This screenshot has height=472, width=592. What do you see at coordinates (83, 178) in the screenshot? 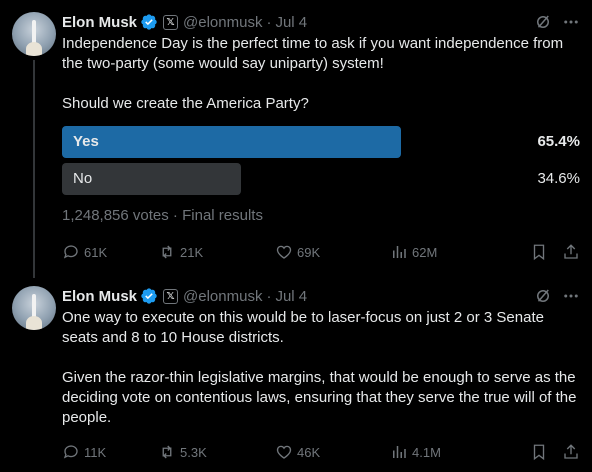
I see `poll-option-label: No` at bounding box center [83, 178].